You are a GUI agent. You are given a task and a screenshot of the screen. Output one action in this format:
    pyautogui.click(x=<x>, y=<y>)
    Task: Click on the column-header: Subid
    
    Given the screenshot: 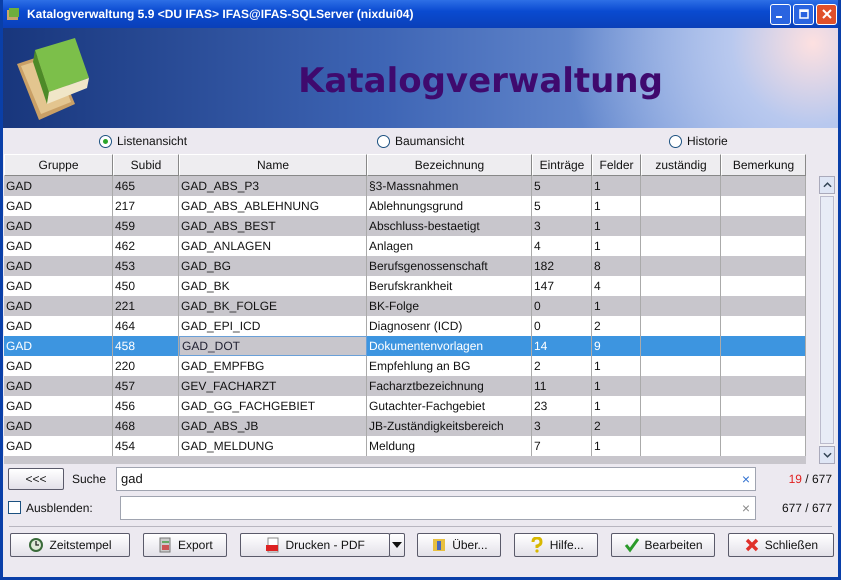 What is the action you would take?
    pyautogui.click(x=146, y=165)
    